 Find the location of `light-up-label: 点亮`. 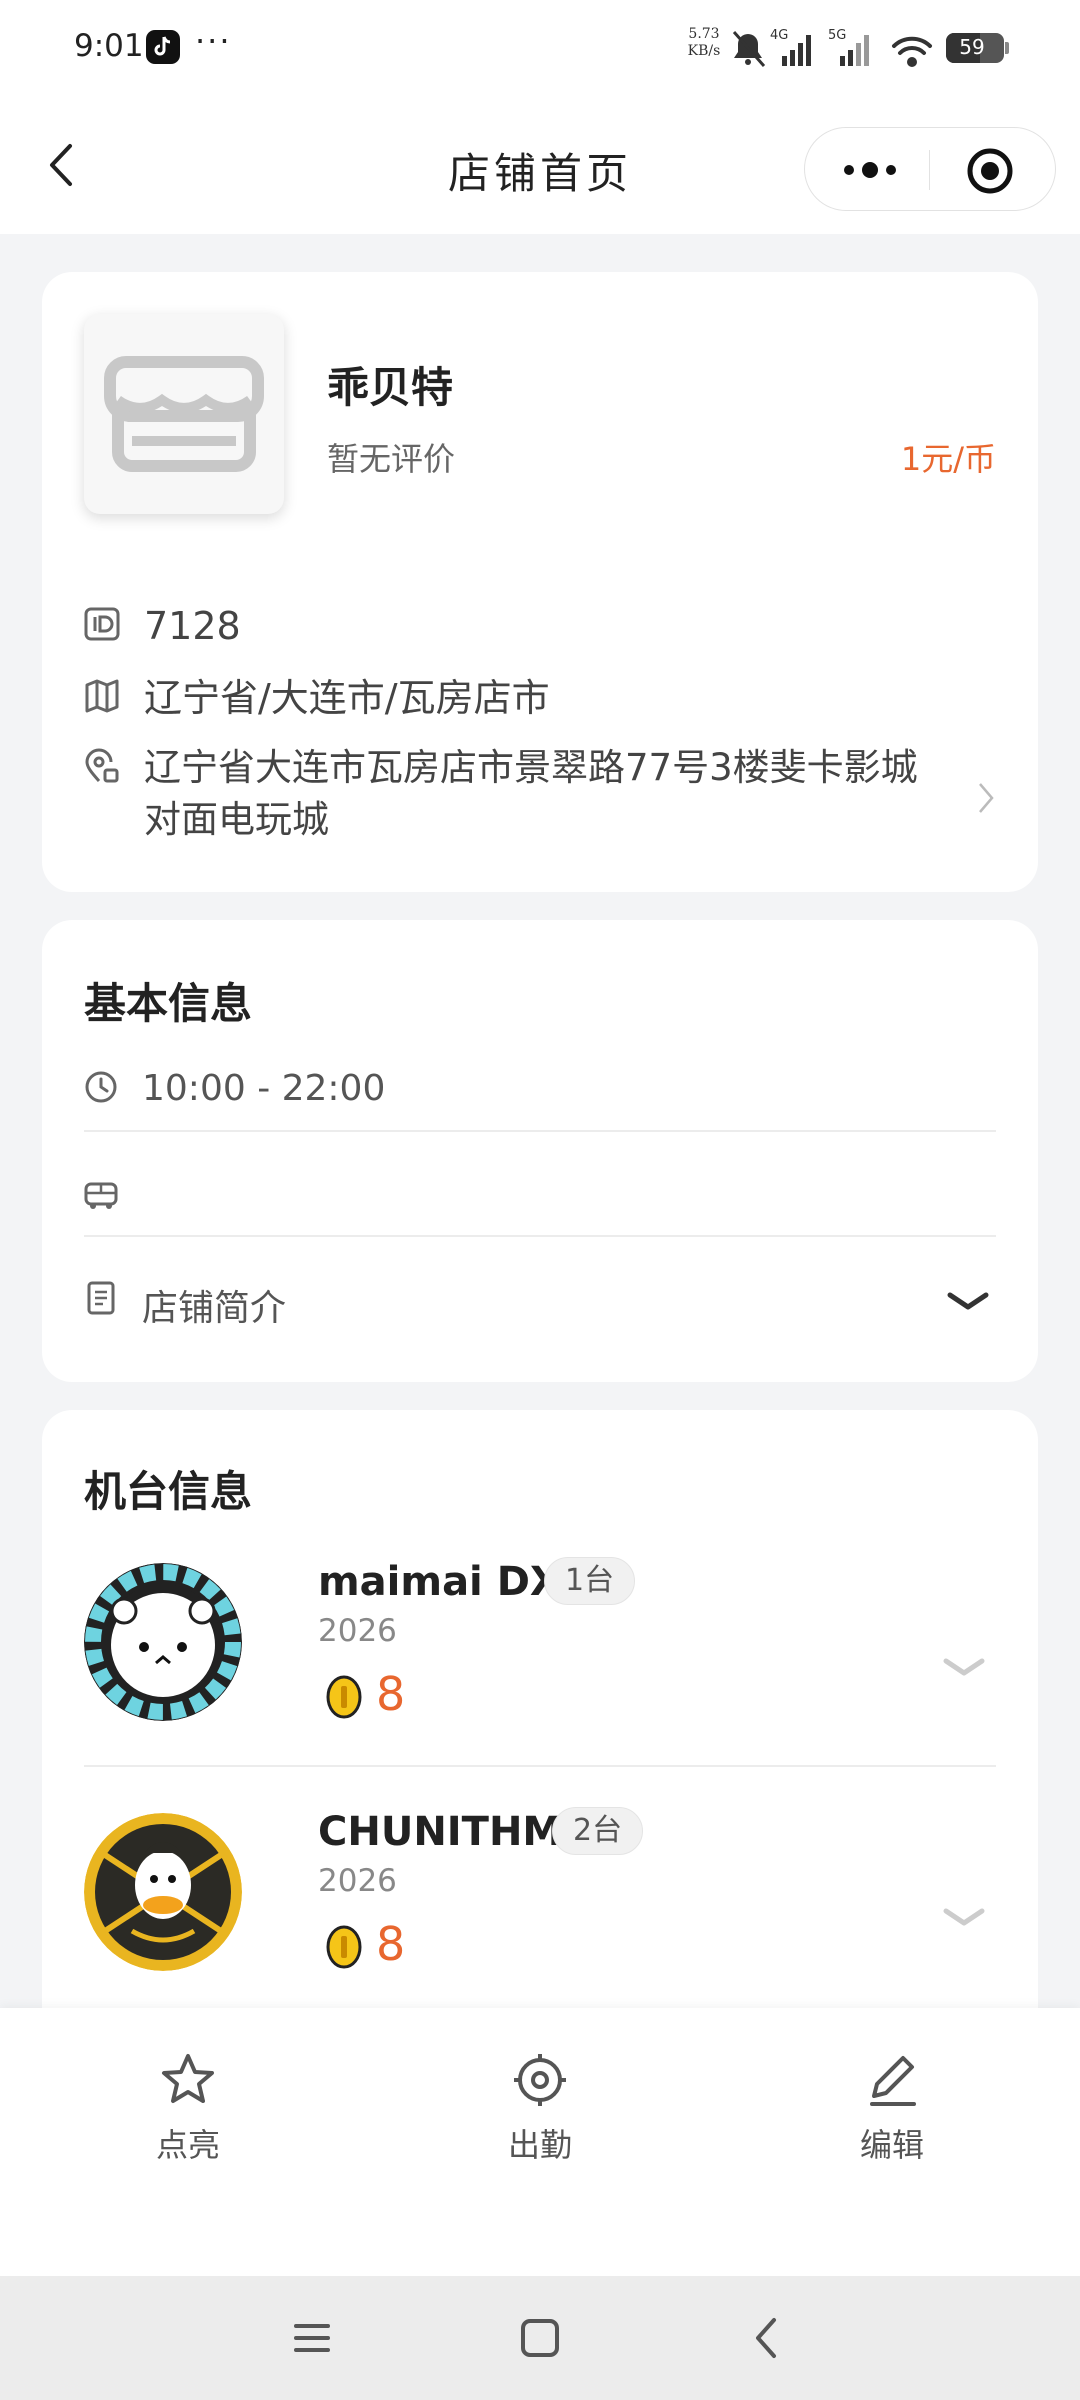

light-up-label: 点亮 is located at coordinates (187, 2145).